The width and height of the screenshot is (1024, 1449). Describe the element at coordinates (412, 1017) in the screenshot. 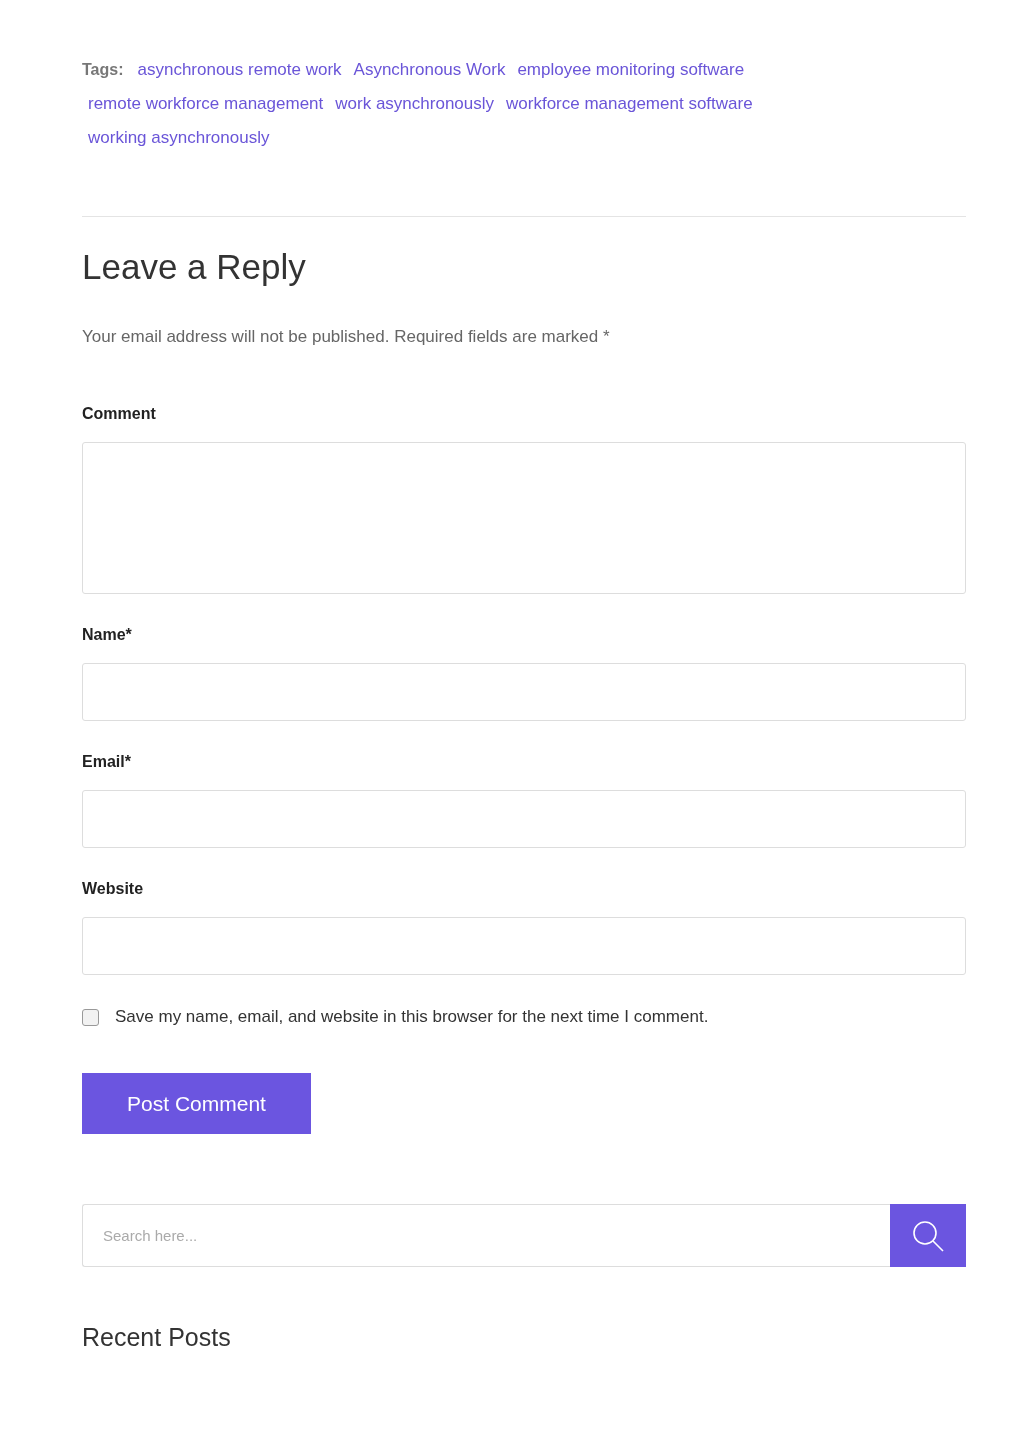

I see `consent-label: Save my name, email, and website in this browser for the next time I comment.` at that location.